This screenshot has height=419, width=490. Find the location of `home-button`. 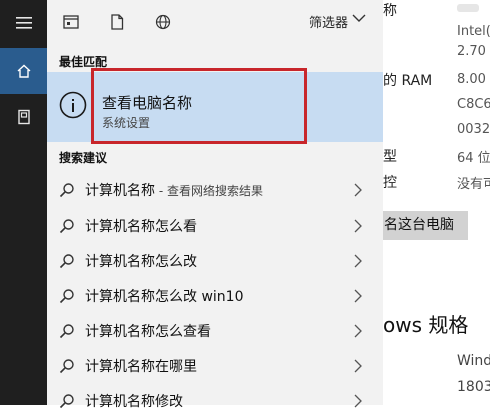

home-button is located at coordinates (23, 71).